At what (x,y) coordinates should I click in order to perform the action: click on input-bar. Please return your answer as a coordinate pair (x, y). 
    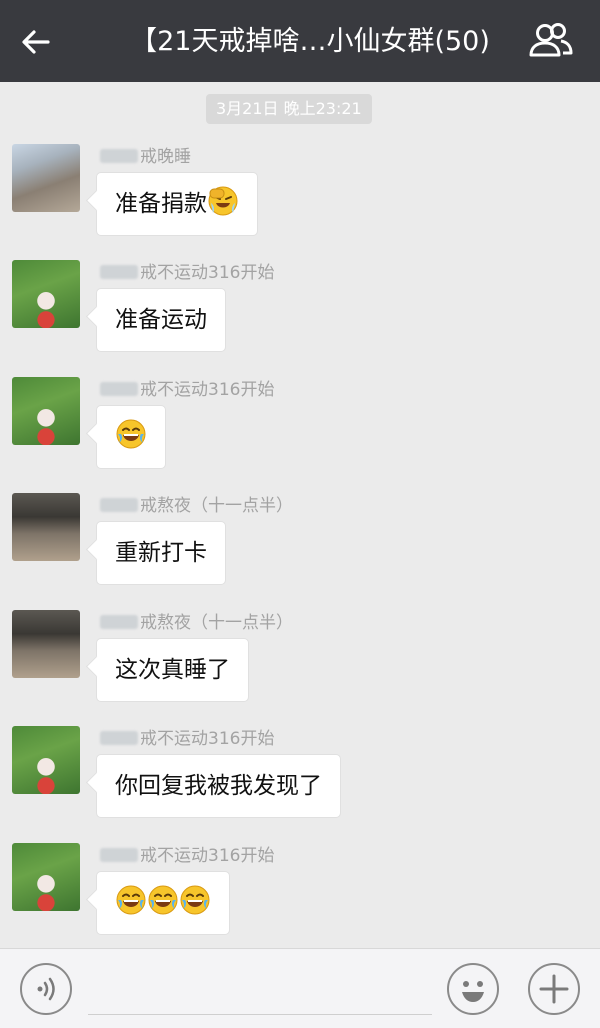
    Looking at the image, I should click on (300, 988).